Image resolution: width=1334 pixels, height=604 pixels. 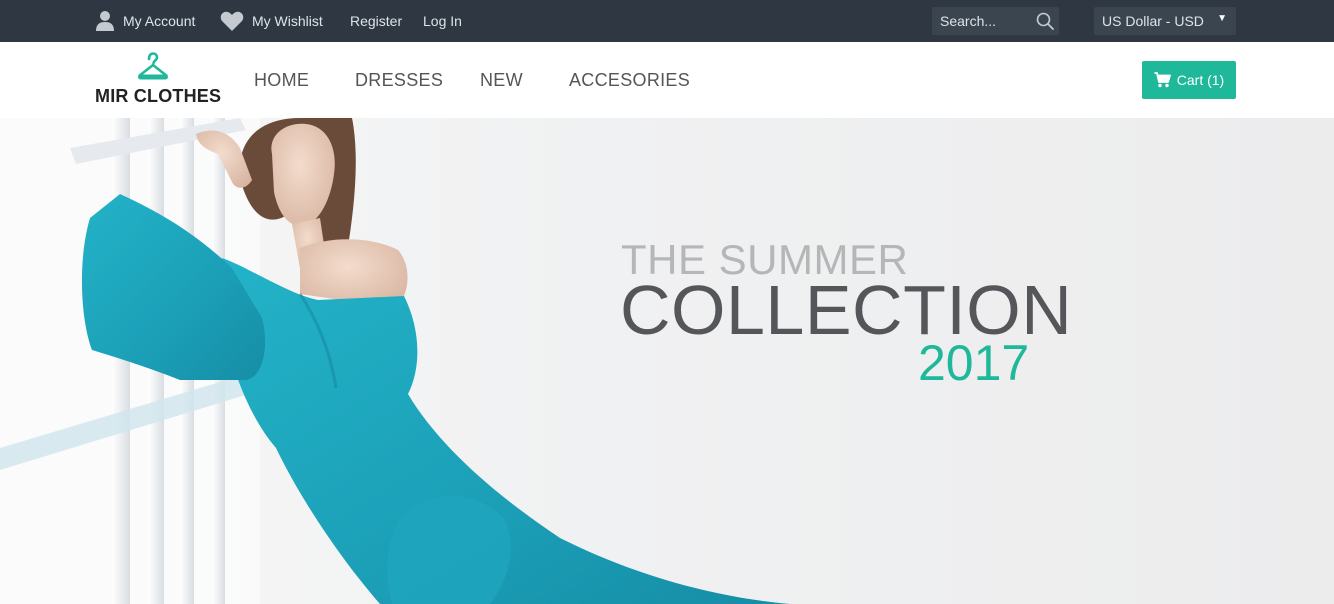 I want to click on login-link: Log In, so click(x=442, y=21).